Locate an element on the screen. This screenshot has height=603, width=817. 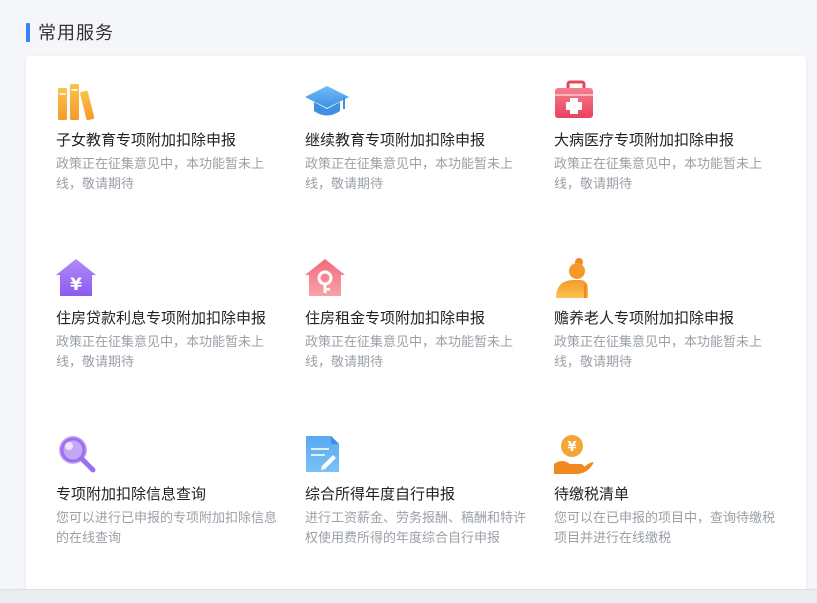
house-yuan-icon: ¥ is located at coordinates (78, 280).